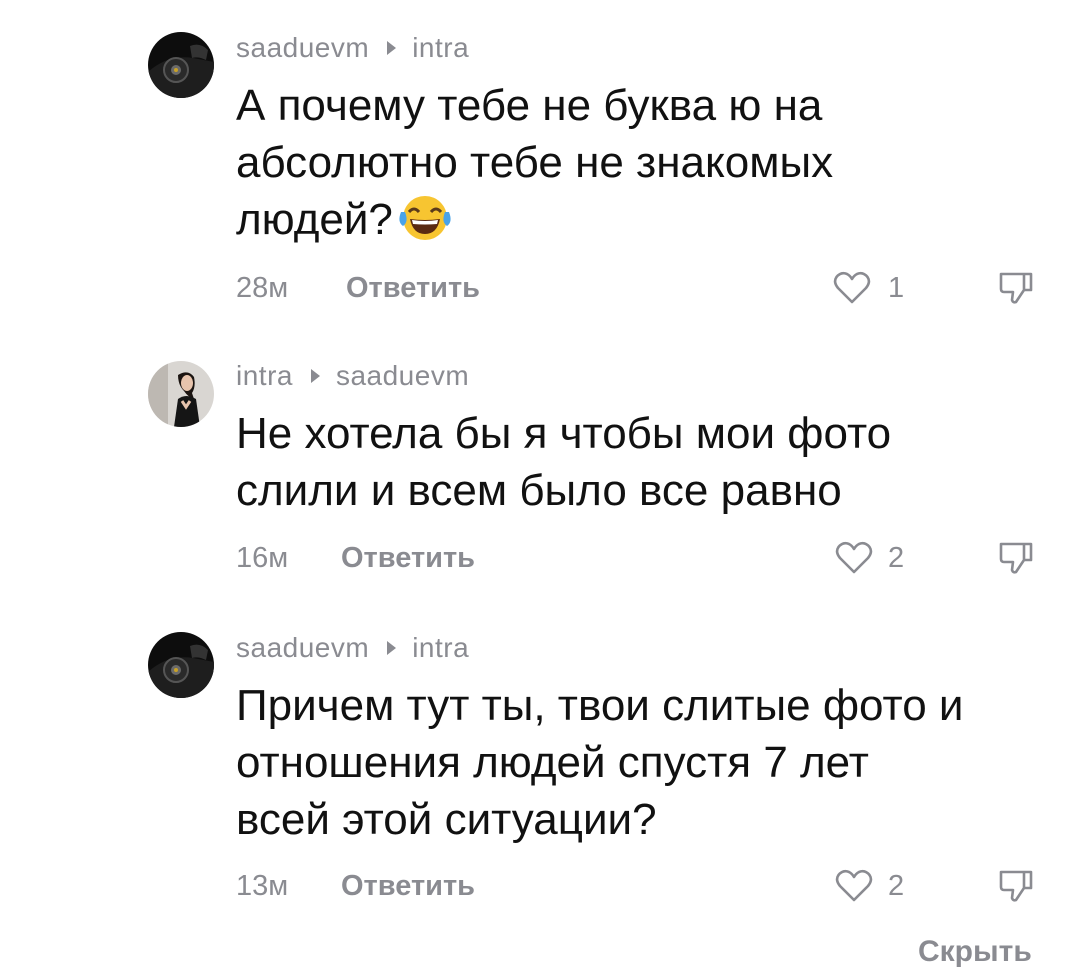  I want to click on comment-time: 16м, so click(262, 558).